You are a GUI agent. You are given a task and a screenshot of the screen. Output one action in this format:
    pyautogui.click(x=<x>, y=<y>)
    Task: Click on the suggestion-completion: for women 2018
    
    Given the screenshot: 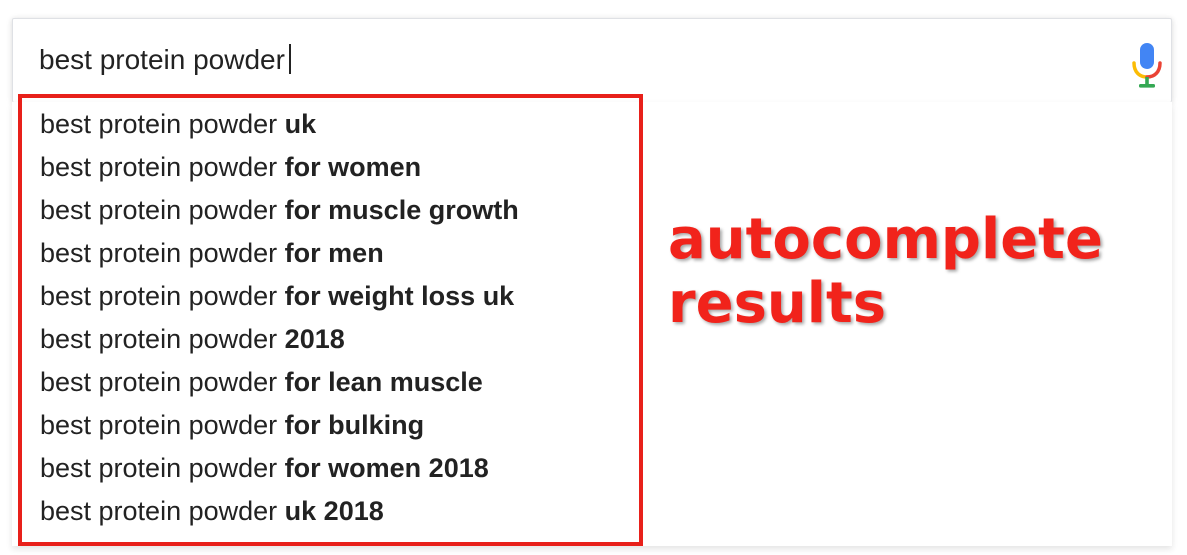 What is the action you would take?
    pyautogui.click(x=386, y=468)
    